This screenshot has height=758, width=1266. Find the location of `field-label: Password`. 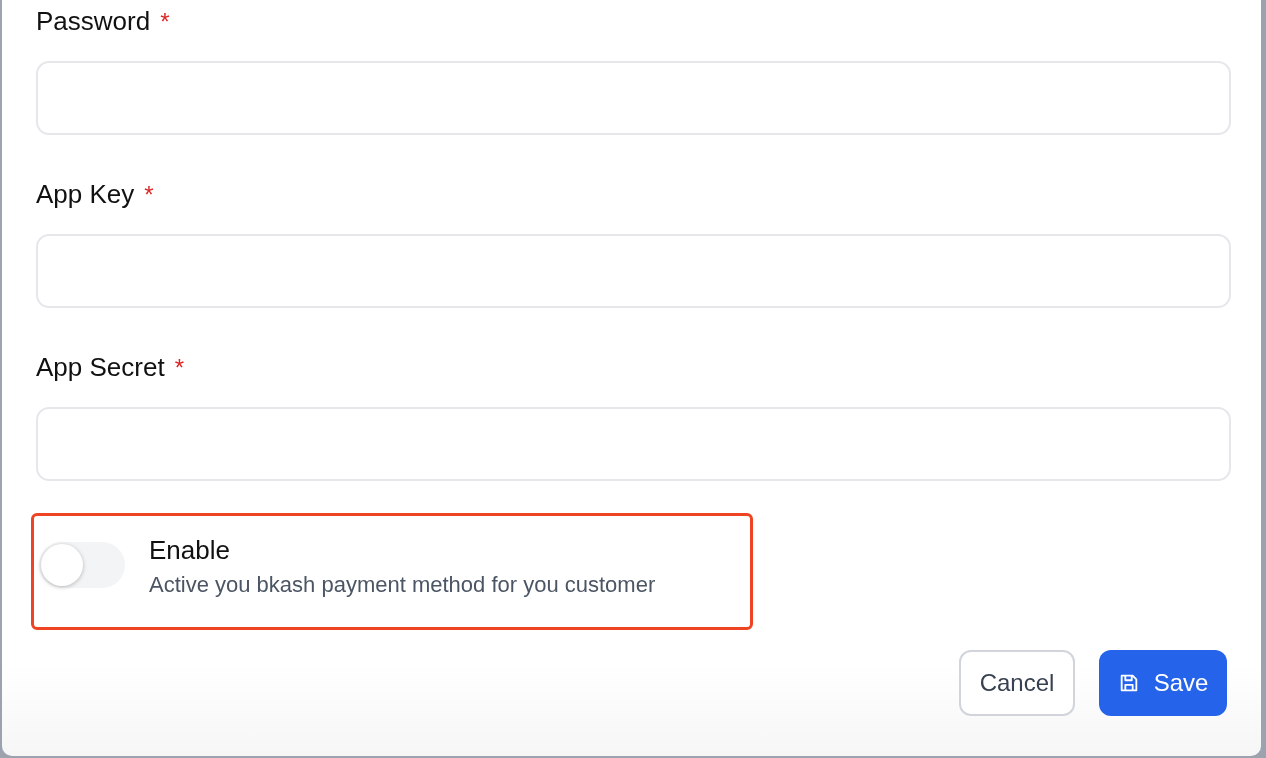

field-label: Password is located at coordinates (93, 21).